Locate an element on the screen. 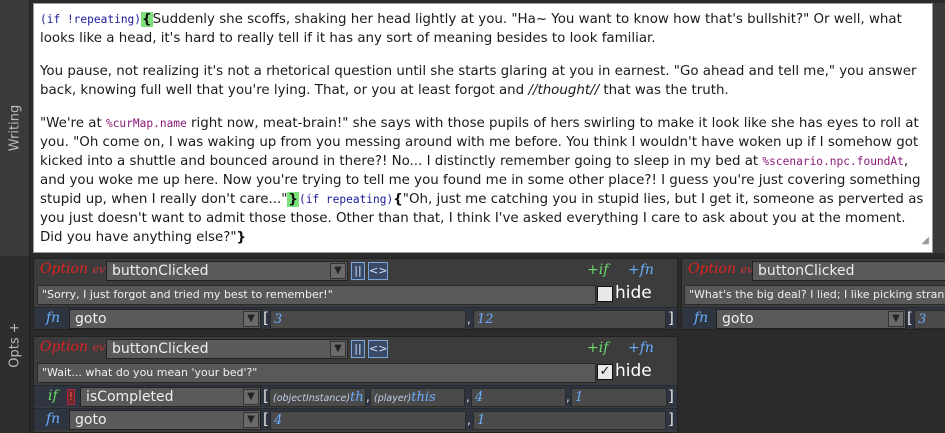 The height and width of the screenshot is (433, 945). arg-2: 1 is located at coordinates (569, 420).